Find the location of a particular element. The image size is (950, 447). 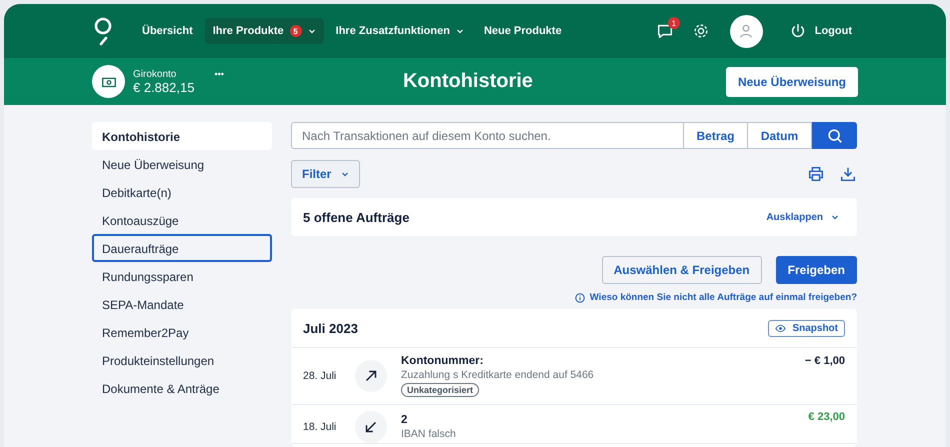

sidebar-item: SEPA-Mandate is located at coordinates (182, 304).